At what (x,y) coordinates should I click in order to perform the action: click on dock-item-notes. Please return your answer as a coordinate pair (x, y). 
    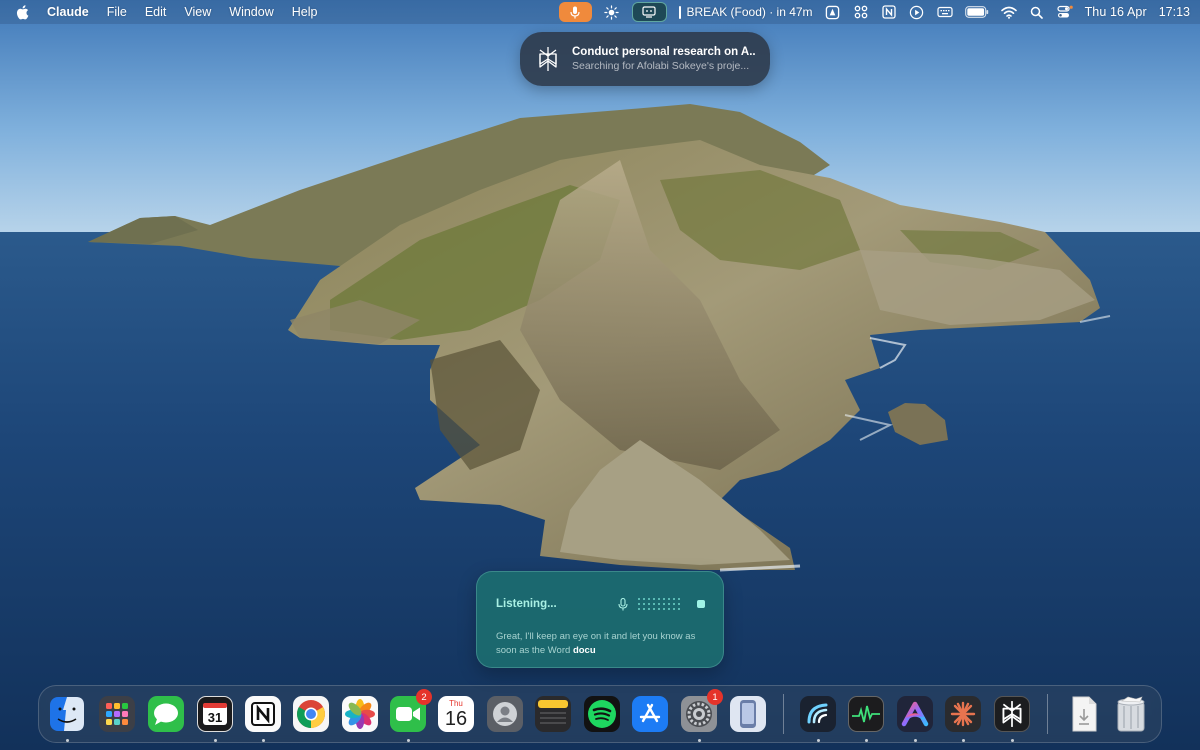
    Looking at the image, I should click on (553, 714).